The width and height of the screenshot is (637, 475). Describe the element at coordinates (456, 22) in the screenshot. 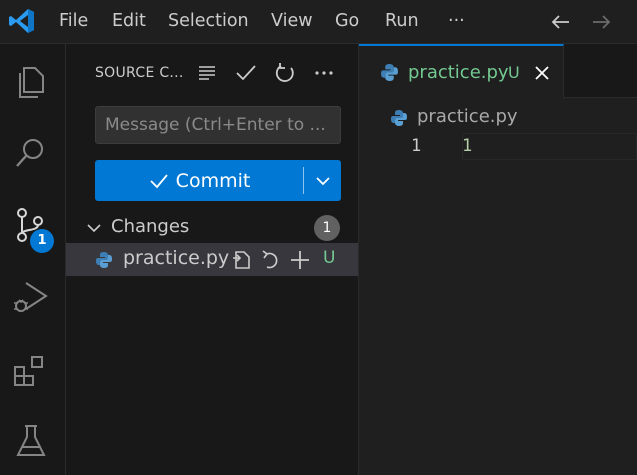

I see `menu-more: ···` at that location.